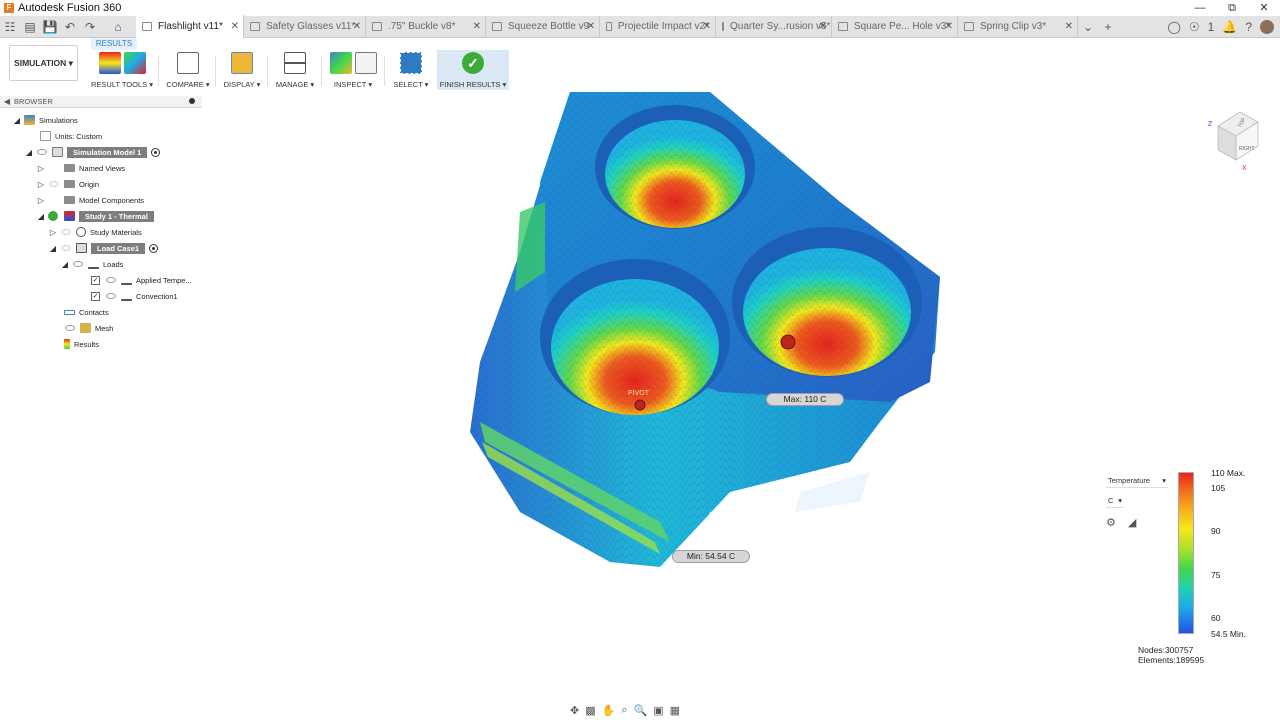 The height and width of the screenshot is (720, 1280). I want to click on legend-controls: Temperature ▾ C ▾ ⚙ ◢, so click(1137, 501).